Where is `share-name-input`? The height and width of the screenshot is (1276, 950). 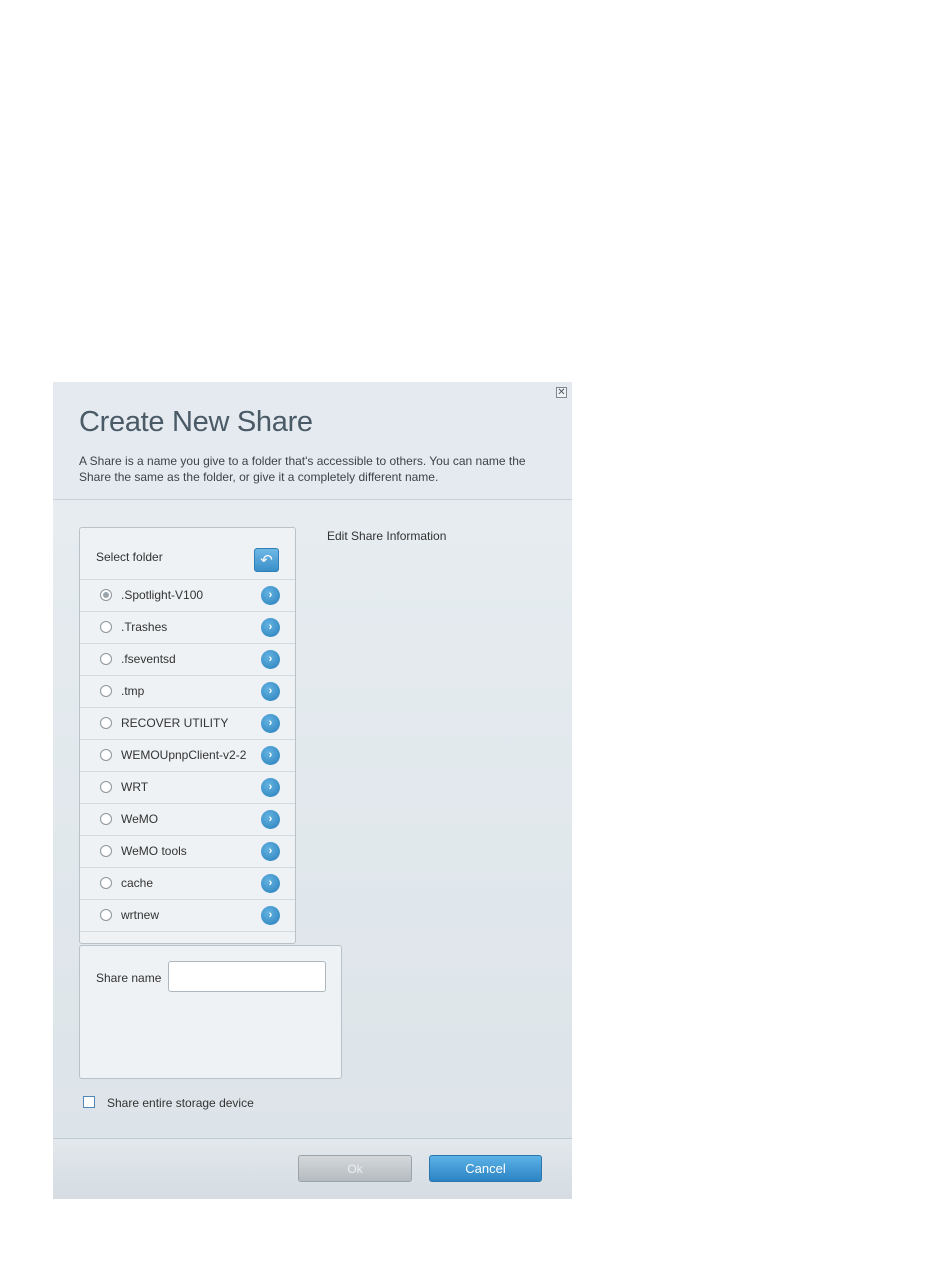 share-name-input is located at coordinates (247, 976).